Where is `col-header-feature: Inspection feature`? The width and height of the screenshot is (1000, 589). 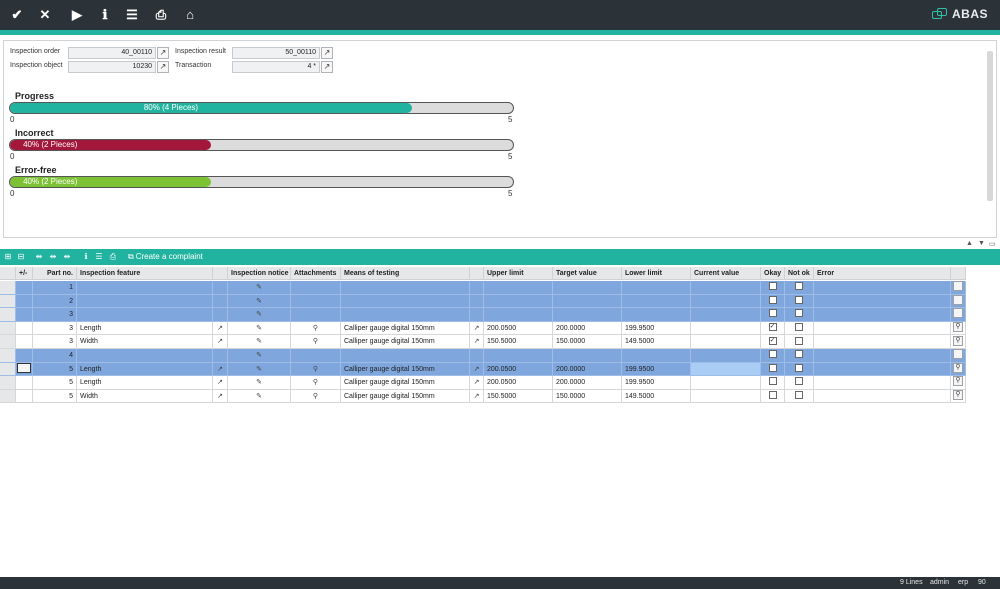 col-header-feature: Inspection feature is located at coordinates (145, 273).